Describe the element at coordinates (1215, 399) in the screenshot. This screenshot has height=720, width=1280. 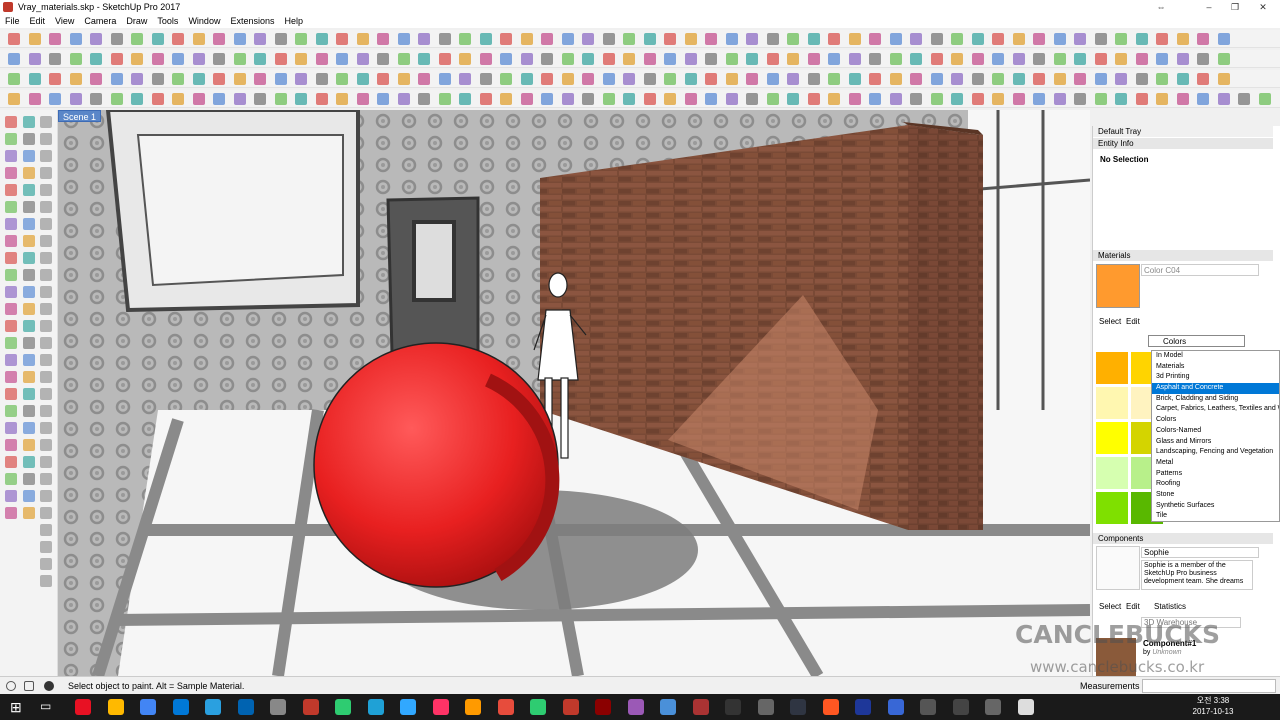
I see `dropdown-option: Brick, Cladding and Siding` at that location.